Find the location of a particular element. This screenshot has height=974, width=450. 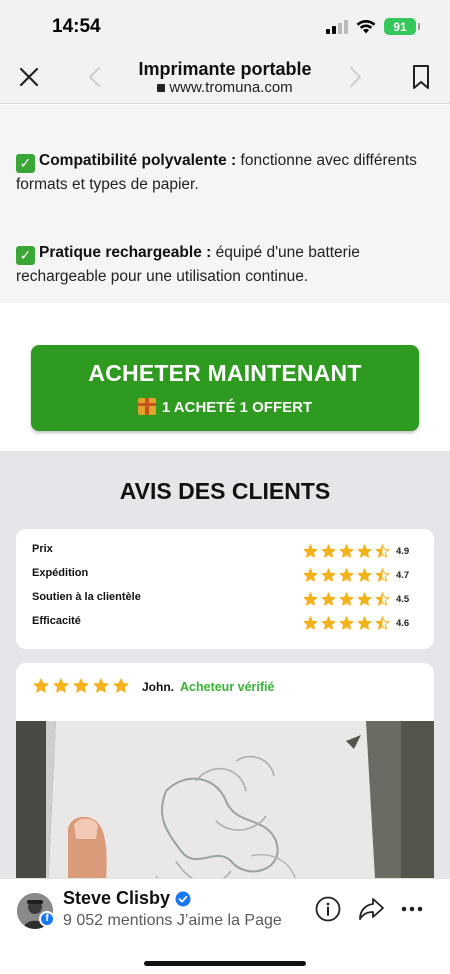

battery-indicator: 91 is located at coordinates (402, 26).